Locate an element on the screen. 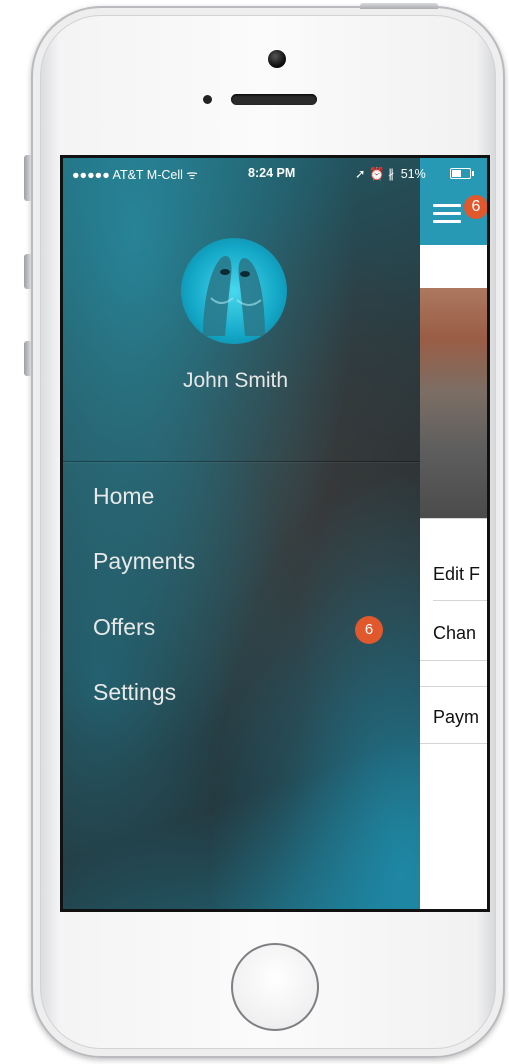 This screenshot has width=509, height=1064. menu-badge: 6 is located at coordinates (475, 207).